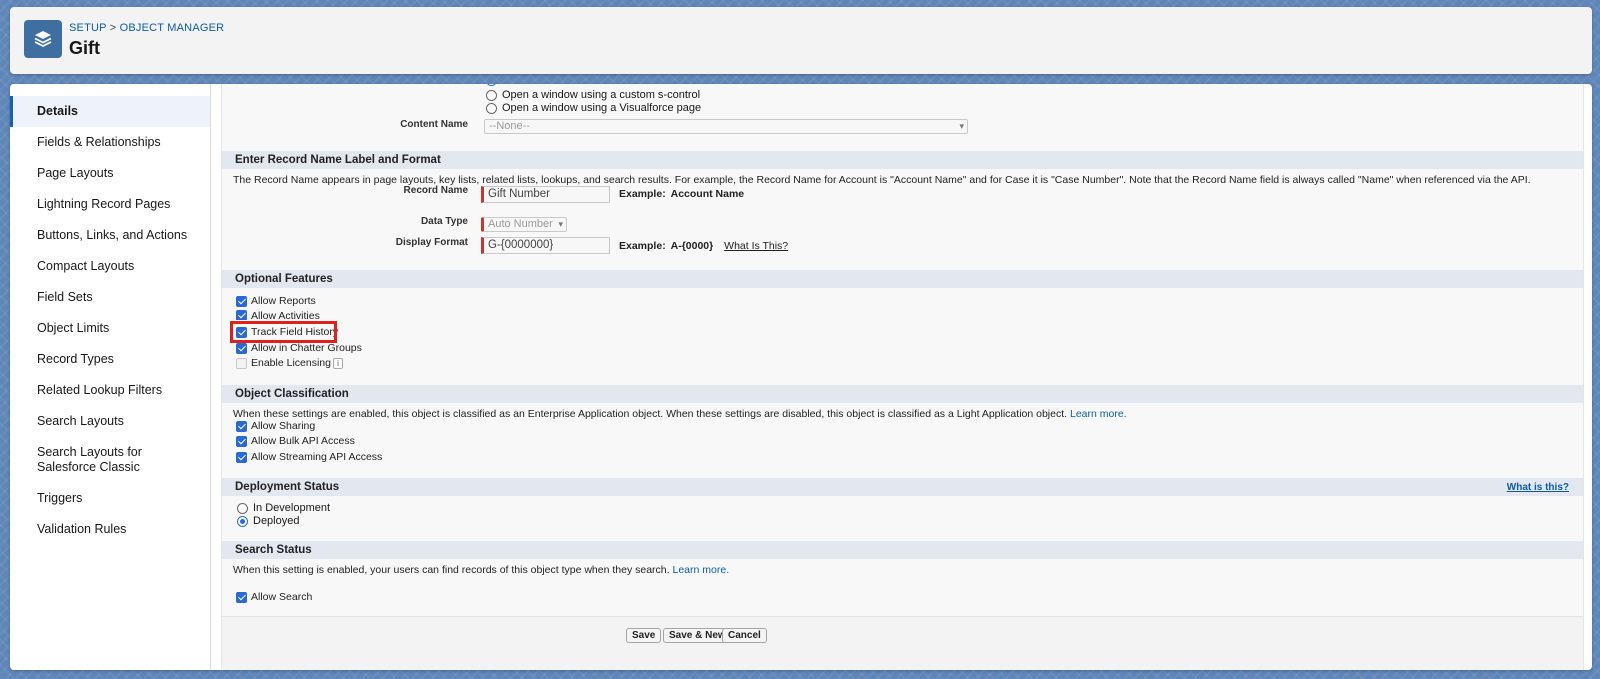  Describe the element at coordinates (707, 194) in the screenshot. I see `record-name-example-value: Account Name` at that location.